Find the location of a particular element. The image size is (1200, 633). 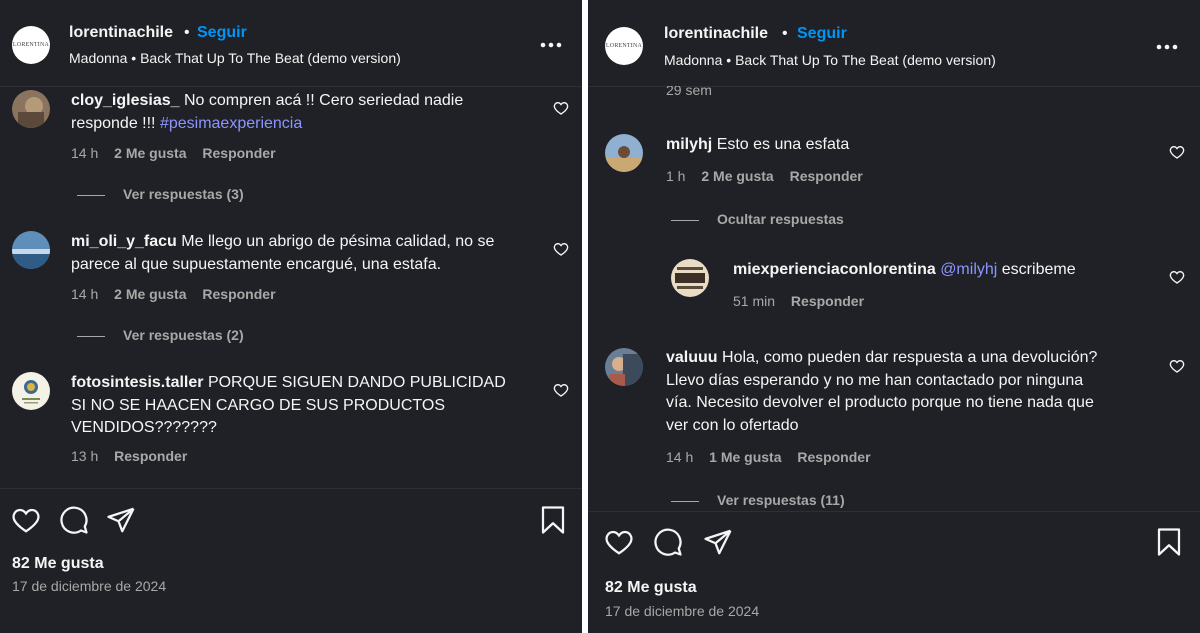

hashtag-link: #pesimaexperiencia is located at coordinates (231, 123).